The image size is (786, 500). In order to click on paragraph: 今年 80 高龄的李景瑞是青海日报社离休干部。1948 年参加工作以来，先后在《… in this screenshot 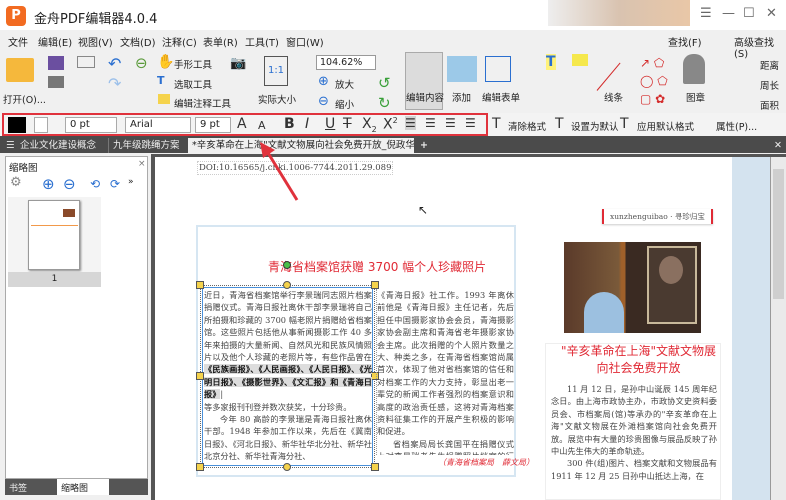, I will do `click(288, 438)`.